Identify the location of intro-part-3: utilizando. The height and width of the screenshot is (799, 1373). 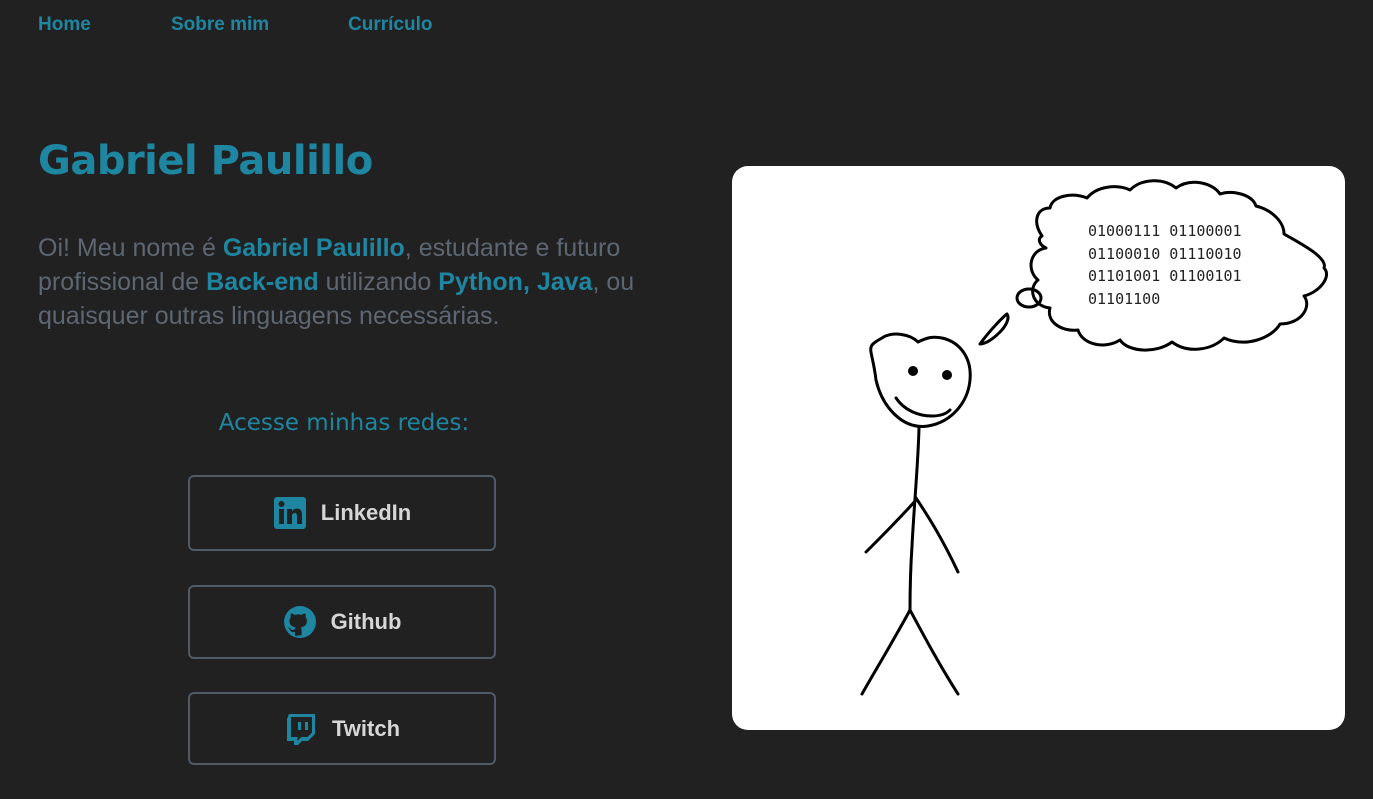
(378, 282).